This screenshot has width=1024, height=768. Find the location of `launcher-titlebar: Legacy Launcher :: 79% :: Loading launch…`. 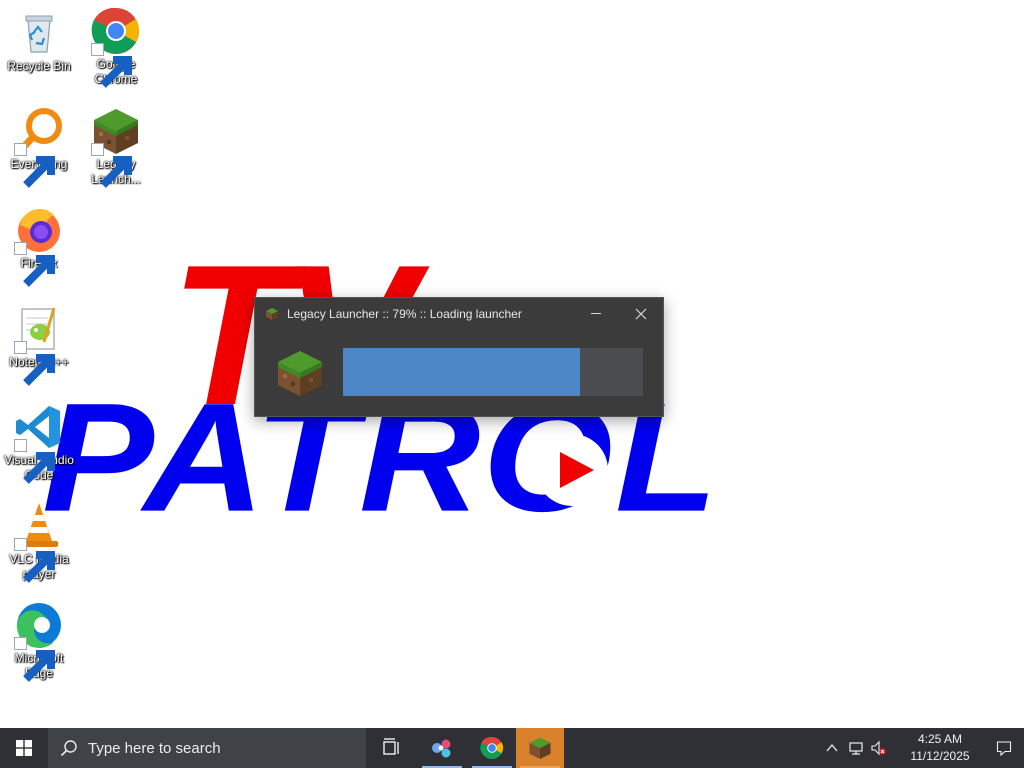

launcher-titlebar: Legacy Launcher :: 79% :: Loading launch… is located at coordinates (459, 314).